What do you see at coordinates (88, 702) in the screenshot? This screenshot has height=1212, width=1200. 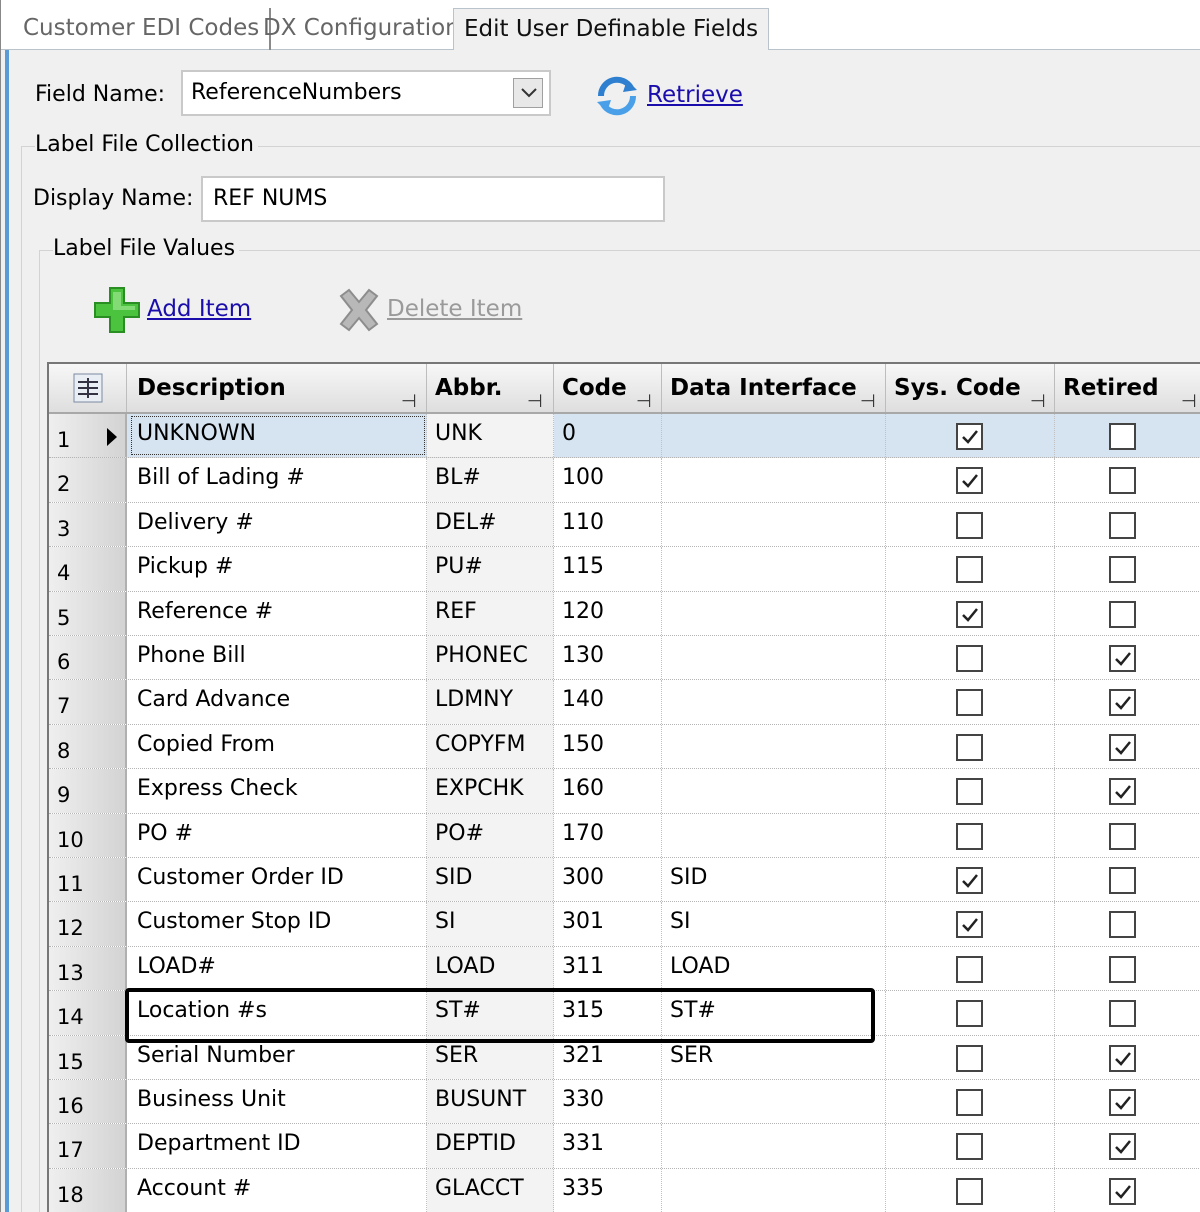 I see `row-number: 7` at bounding box center [88, 702].